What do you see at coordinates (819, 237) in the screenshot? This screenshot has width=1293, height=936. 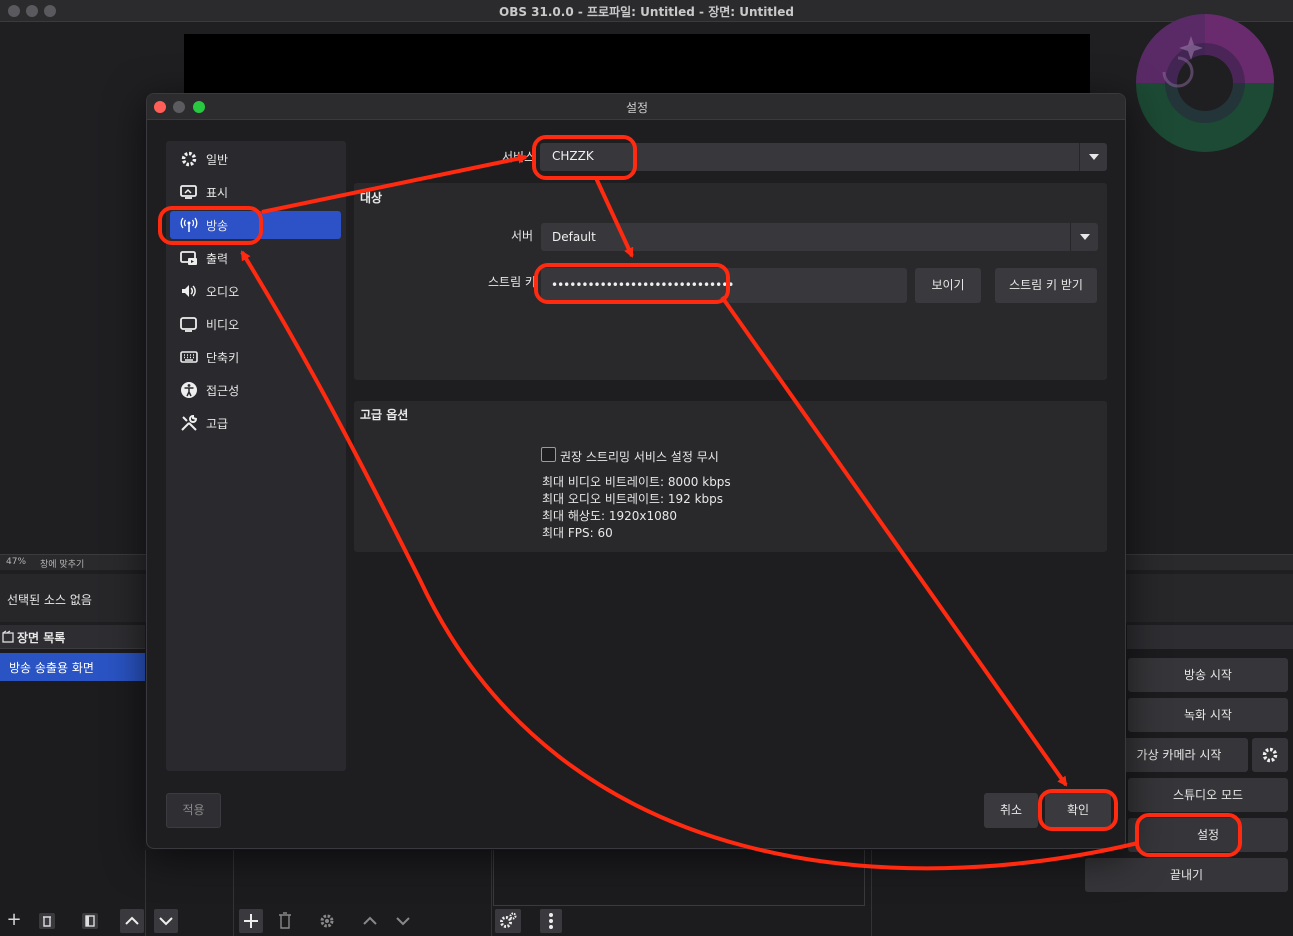 I see `server-select: Default` at bounding box center [819, 237].